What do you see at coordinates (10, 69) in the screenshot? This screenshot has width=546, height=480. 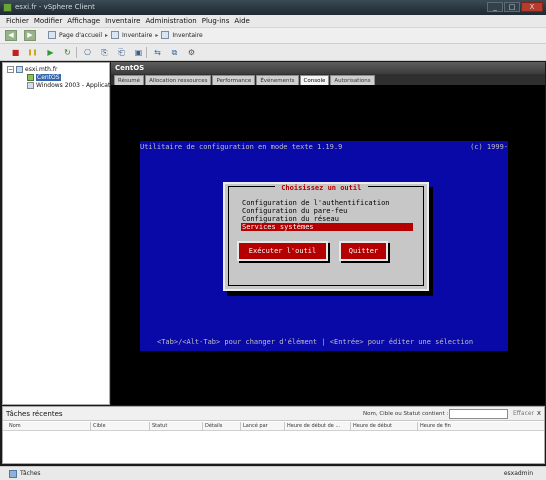 I see `tree-collapse-toggle: −` at bounding box center [10, 69].